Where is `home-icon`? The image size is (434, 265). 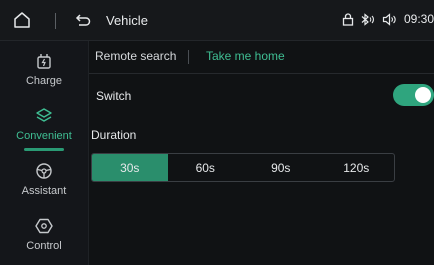
home-icon is located at coordinates (22, 20).